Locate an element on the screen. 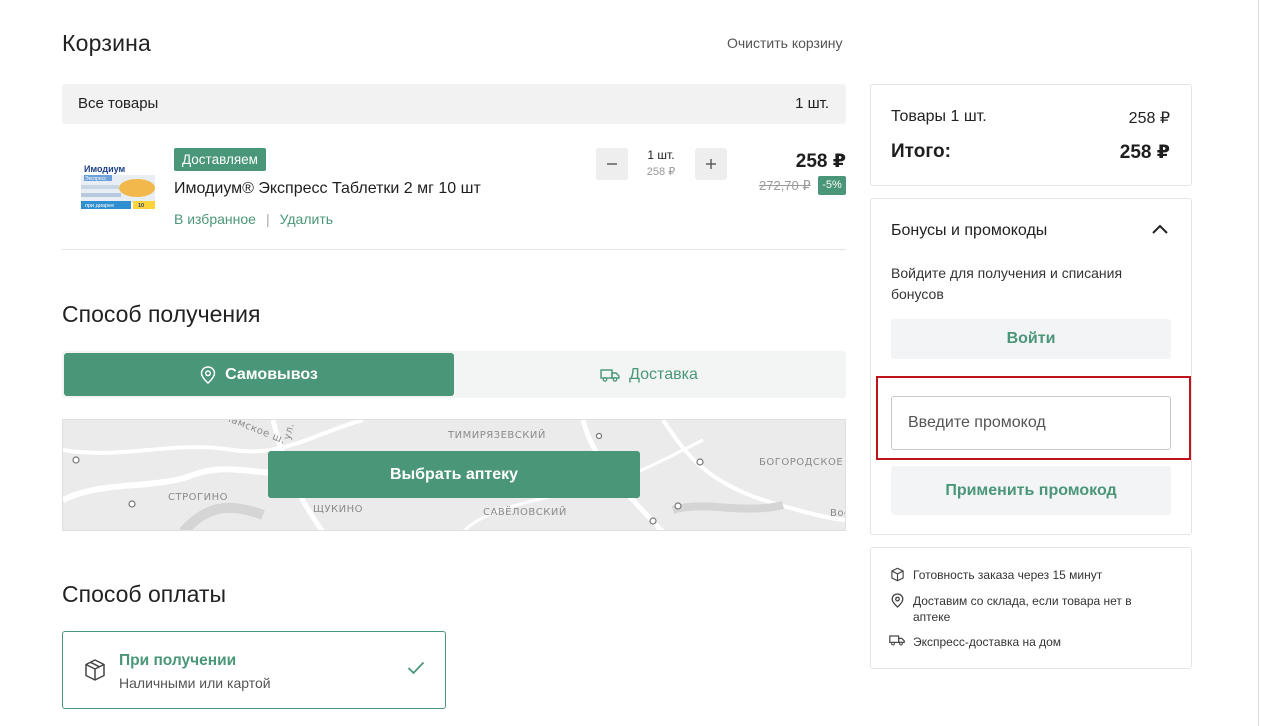  increase-quantity-button is located at coordinates (711, 164).